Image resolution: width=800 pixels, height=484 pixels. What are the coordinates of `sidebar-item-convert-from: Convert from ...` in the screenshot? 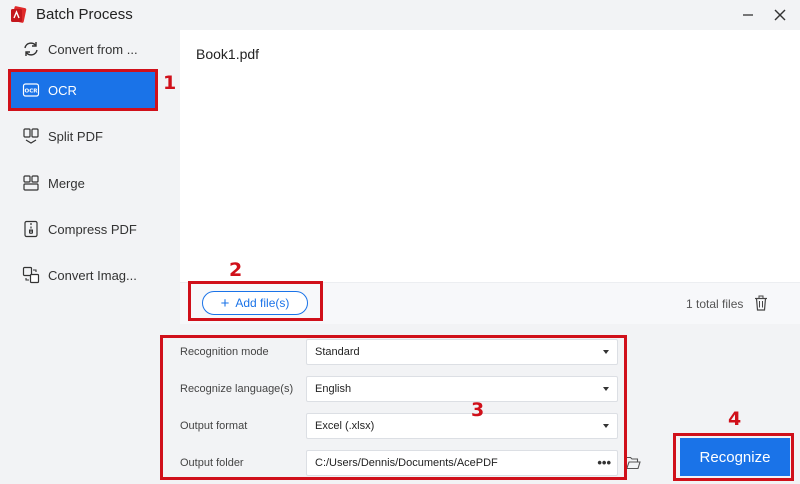 It's located at (84, 49).